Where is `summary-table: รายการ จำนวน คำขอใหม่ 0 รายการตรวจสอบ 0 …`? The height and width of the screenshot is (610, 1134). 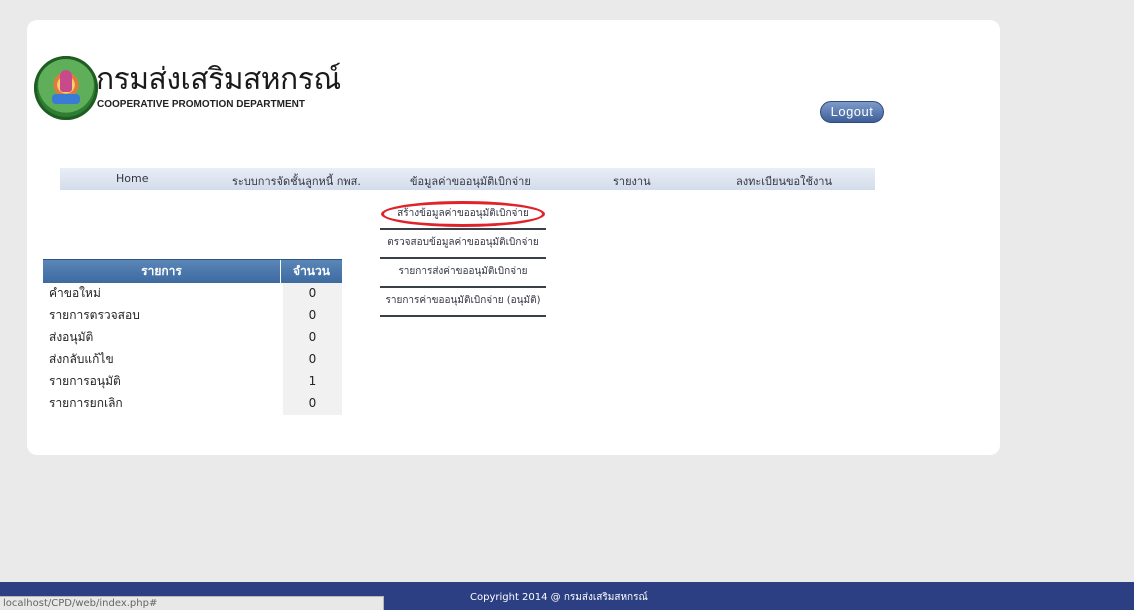 summary-table: รายการ จำนวน คำขอใหม่ 0 รายการตรวจสอบ 0 … is located at coordinates (192, 337).